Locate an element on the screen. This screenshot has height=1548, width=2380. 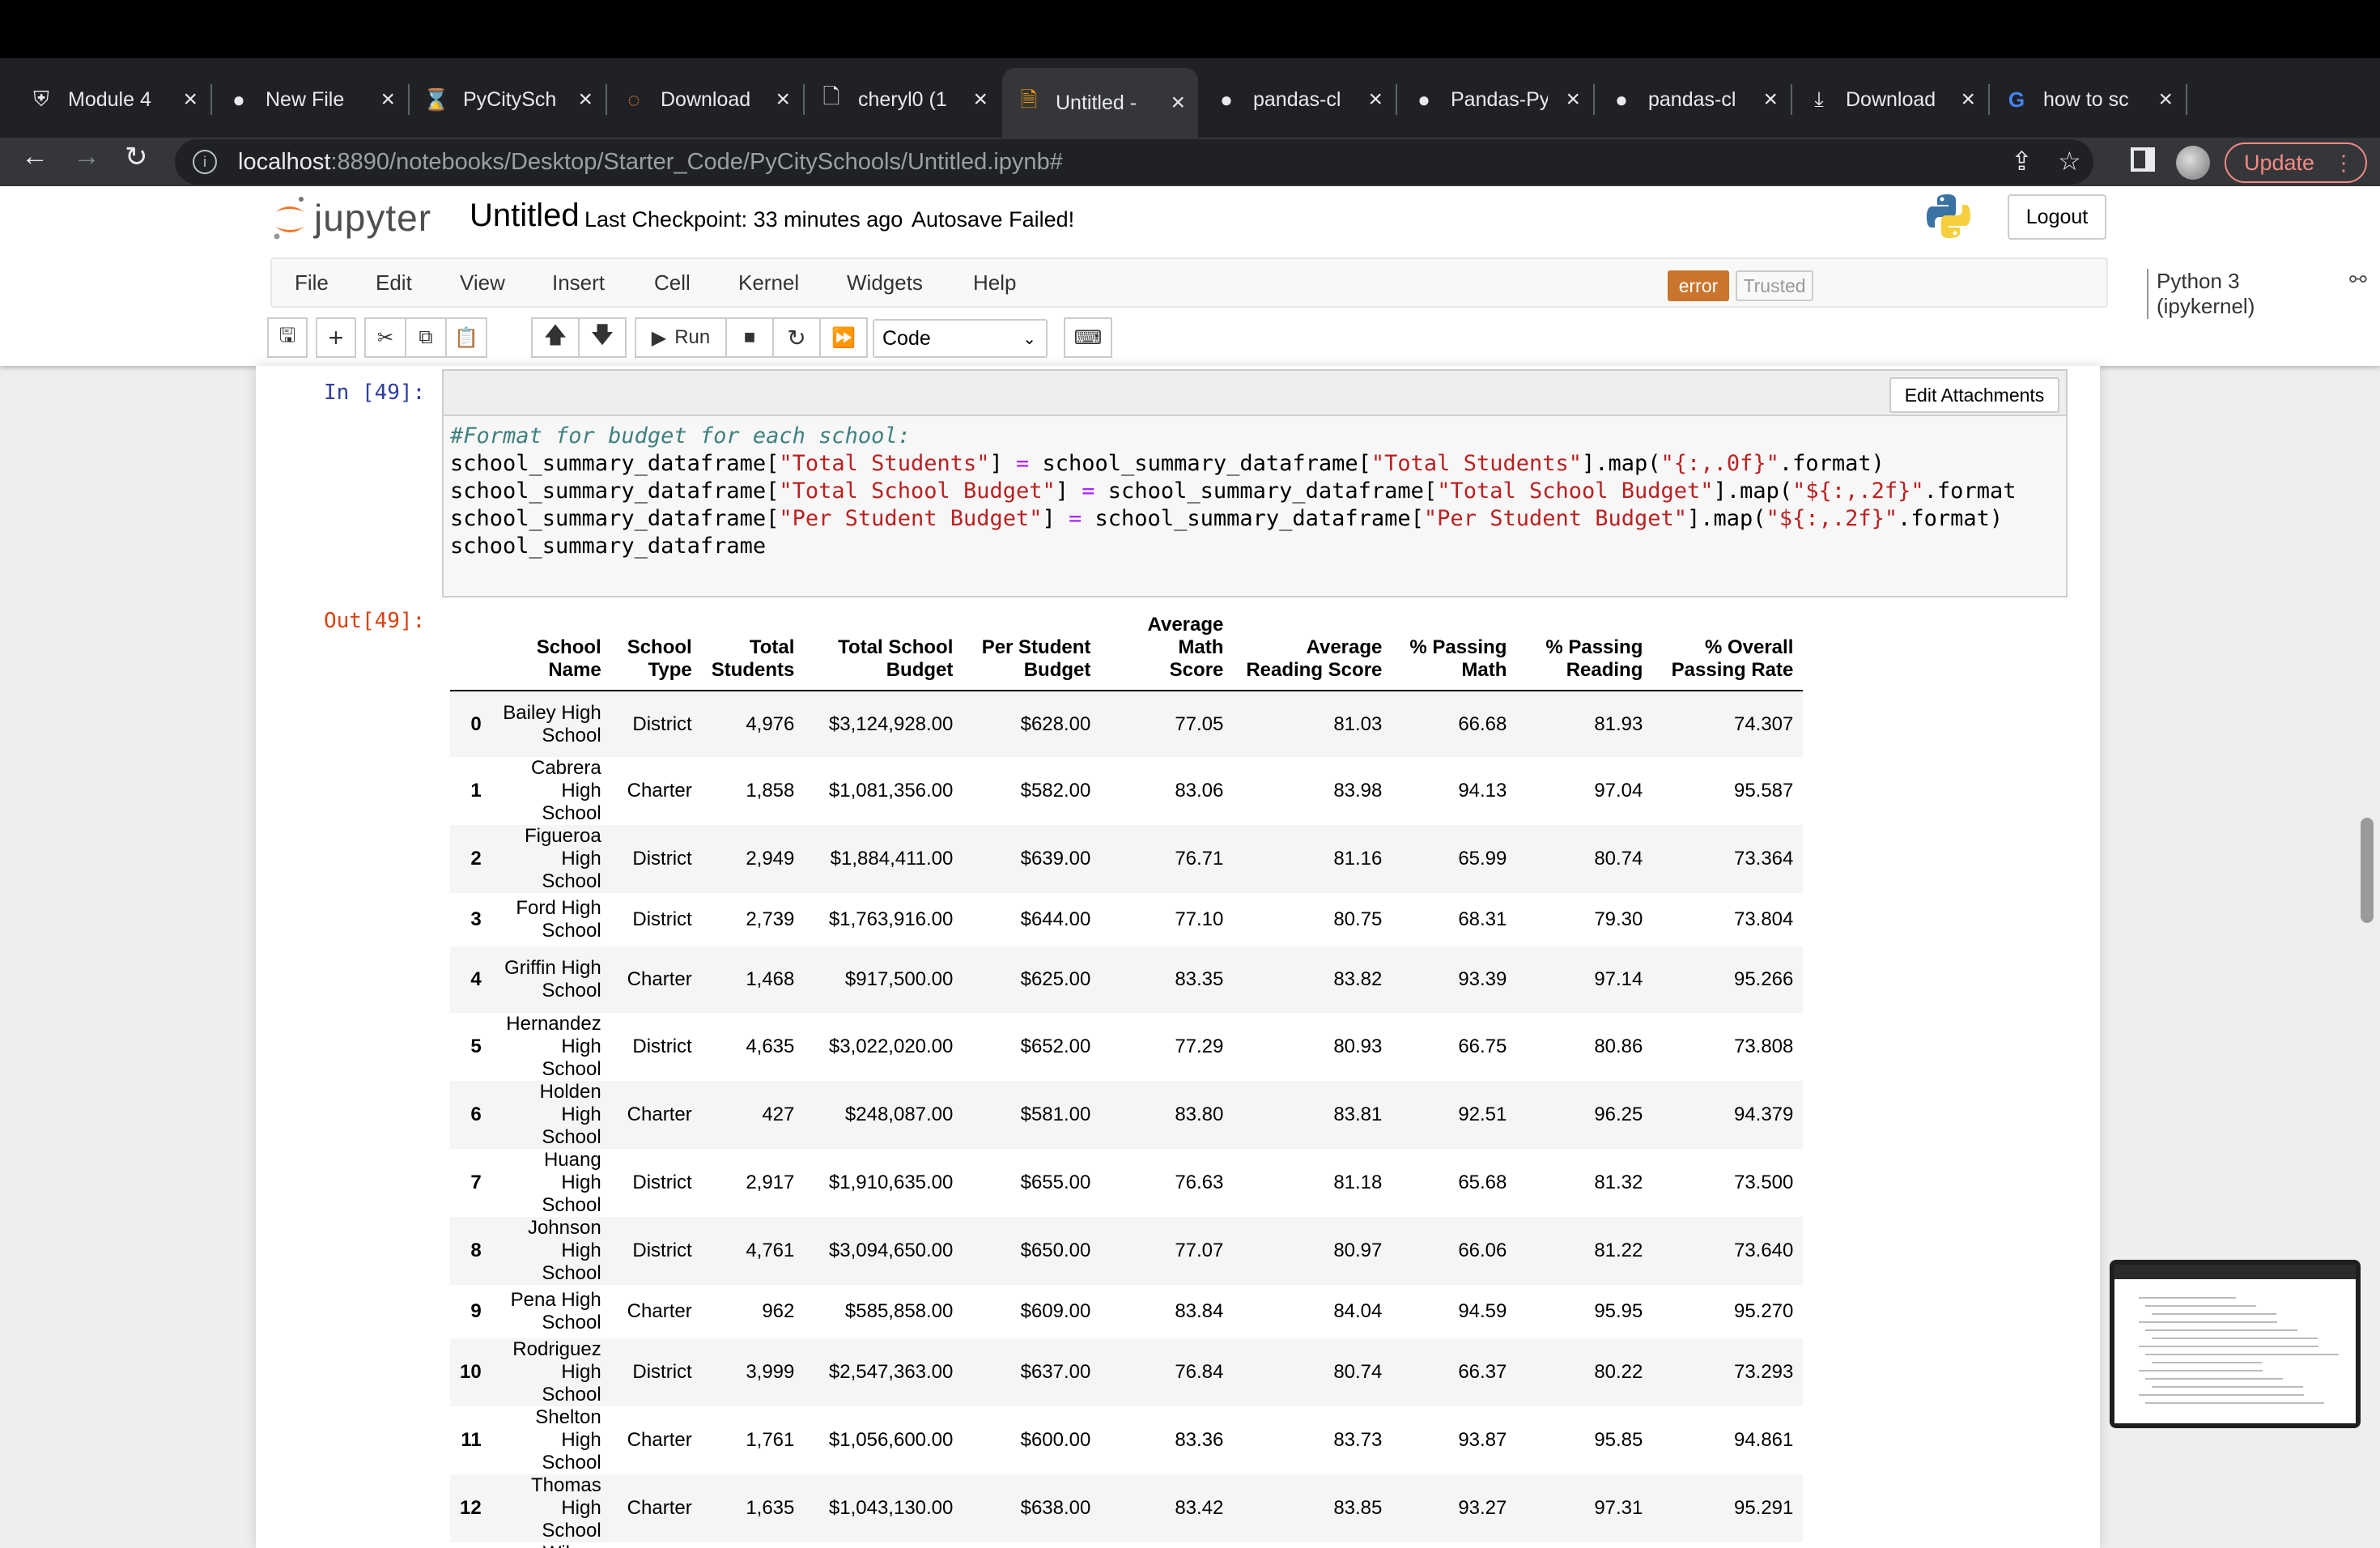
browser-tab: ● Pandas-Py × is located at coordinates (1496, 100).